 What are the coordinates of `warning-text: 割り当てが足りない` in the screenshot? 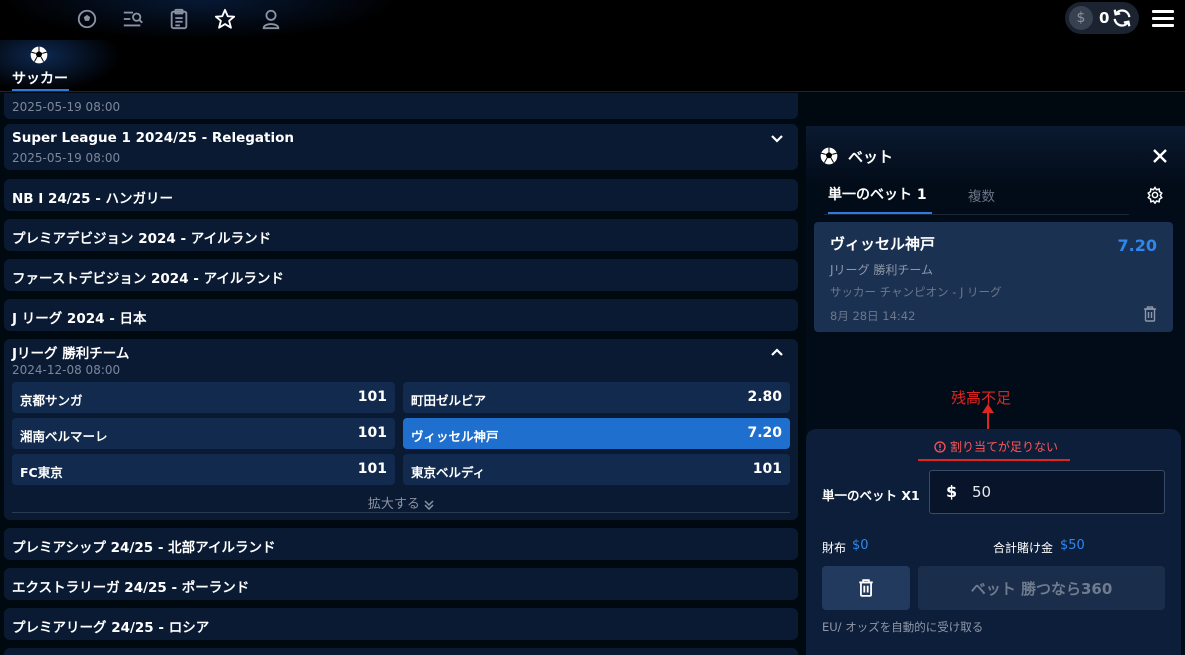 It's located at (1004, 447).